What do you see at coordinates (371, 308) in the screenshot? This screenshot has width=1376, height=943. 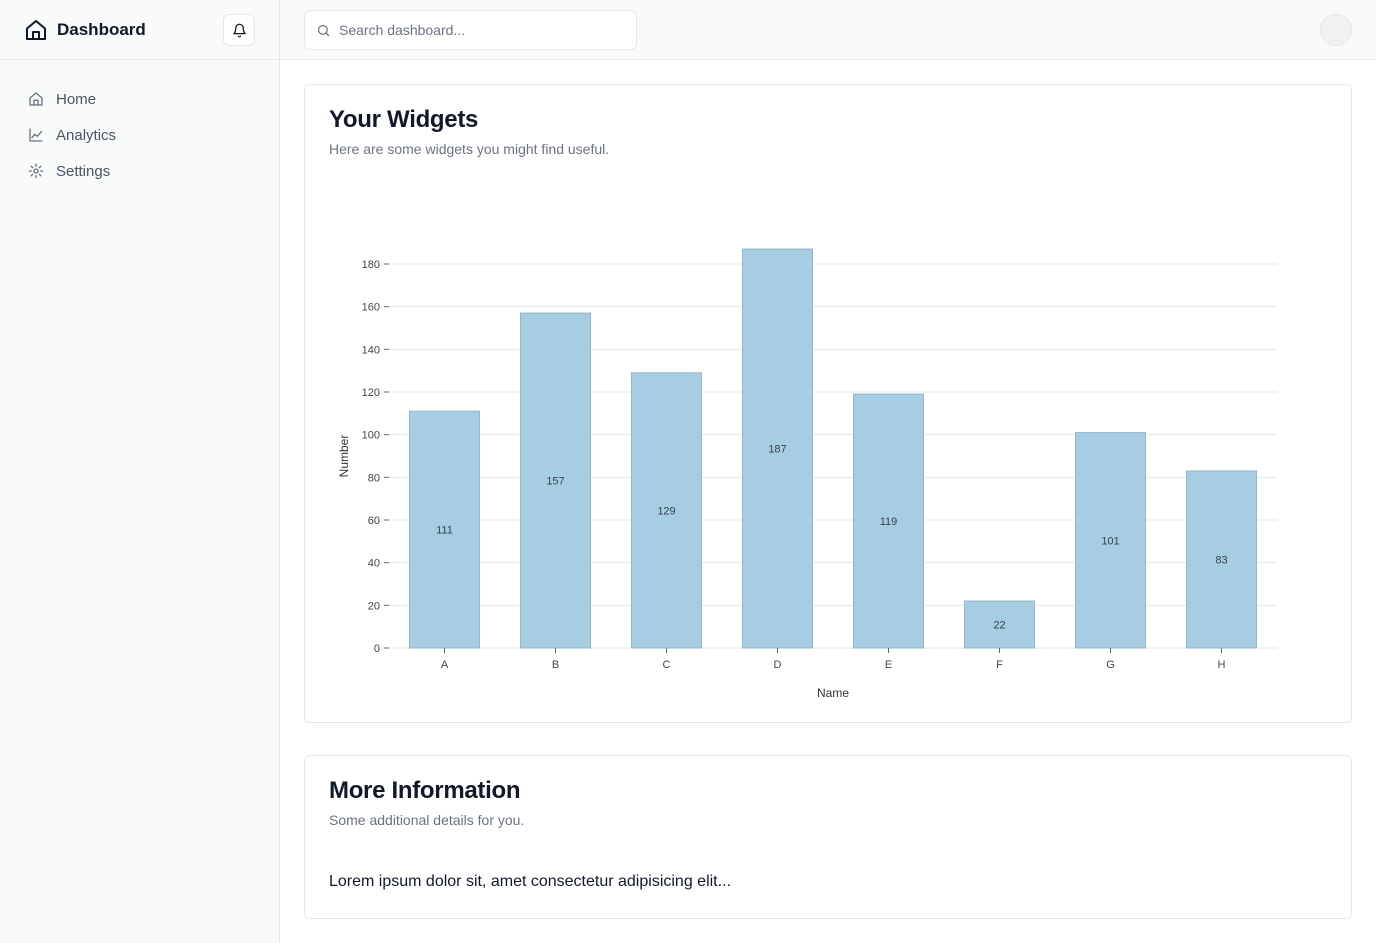 I see `y-tick-label: 160` at bounding box center [371, 308].